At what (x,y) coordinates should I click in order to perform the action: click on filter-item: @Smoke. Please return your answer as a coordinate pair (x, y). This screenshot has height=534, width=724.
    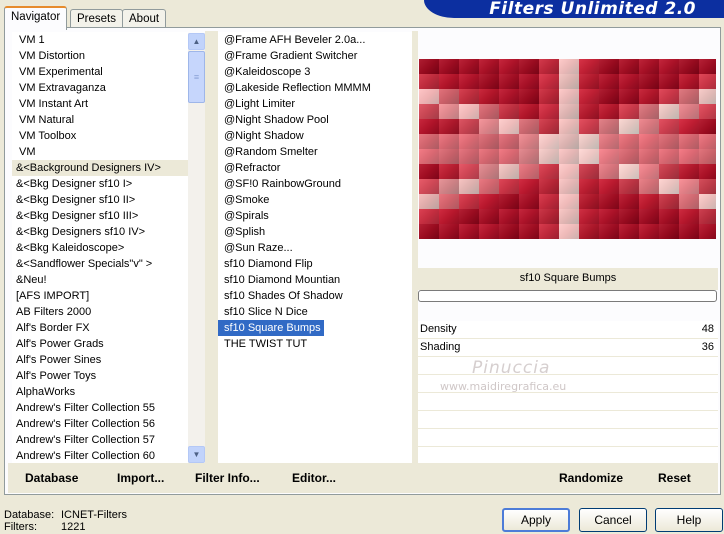
    Looking at the image, I should click on (315, 200).